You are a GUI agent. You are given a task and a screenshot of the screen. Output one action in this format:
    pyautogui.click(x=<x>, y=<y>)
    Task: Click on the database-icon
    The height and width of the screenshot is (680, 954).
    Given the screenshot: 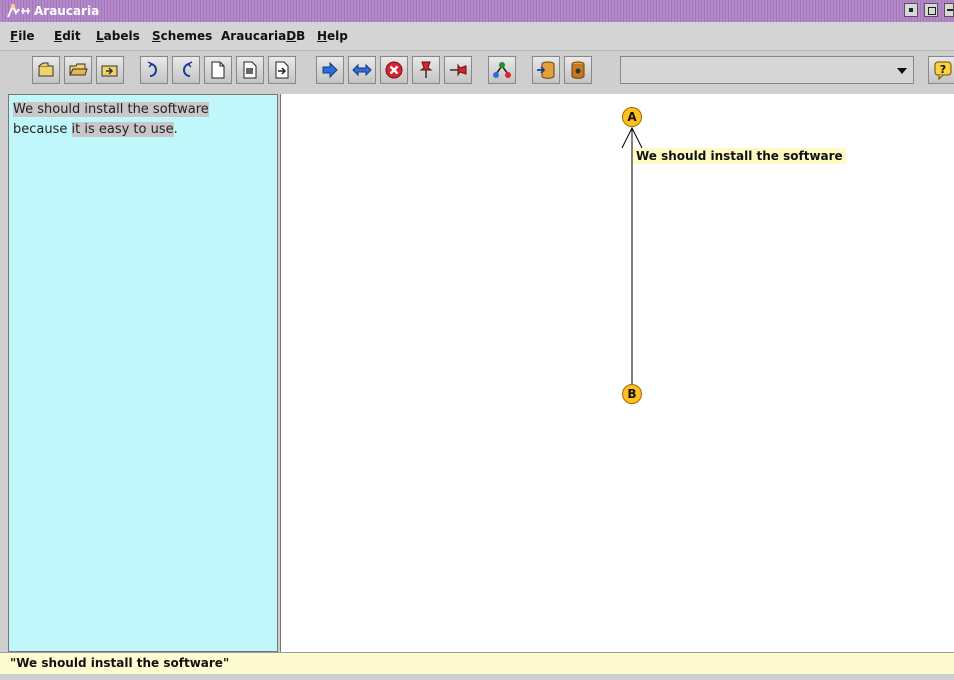 What is the action you would take?
    pyautogui.click(x=578, y=70)
    